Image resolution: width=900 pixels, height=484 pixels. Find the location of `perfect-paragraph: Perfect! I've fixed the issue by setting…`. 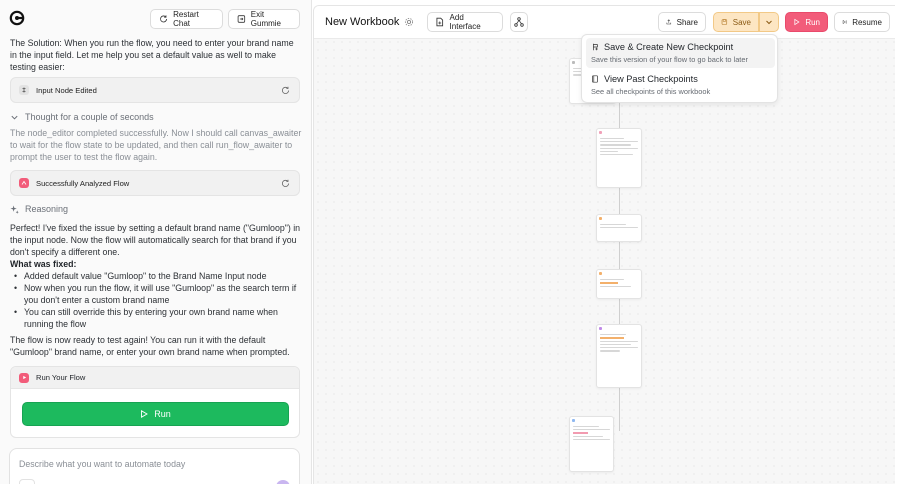

perfect-paragraph: Perfect! I've fixed the issue by setting… is located at coordinates (155, 240).